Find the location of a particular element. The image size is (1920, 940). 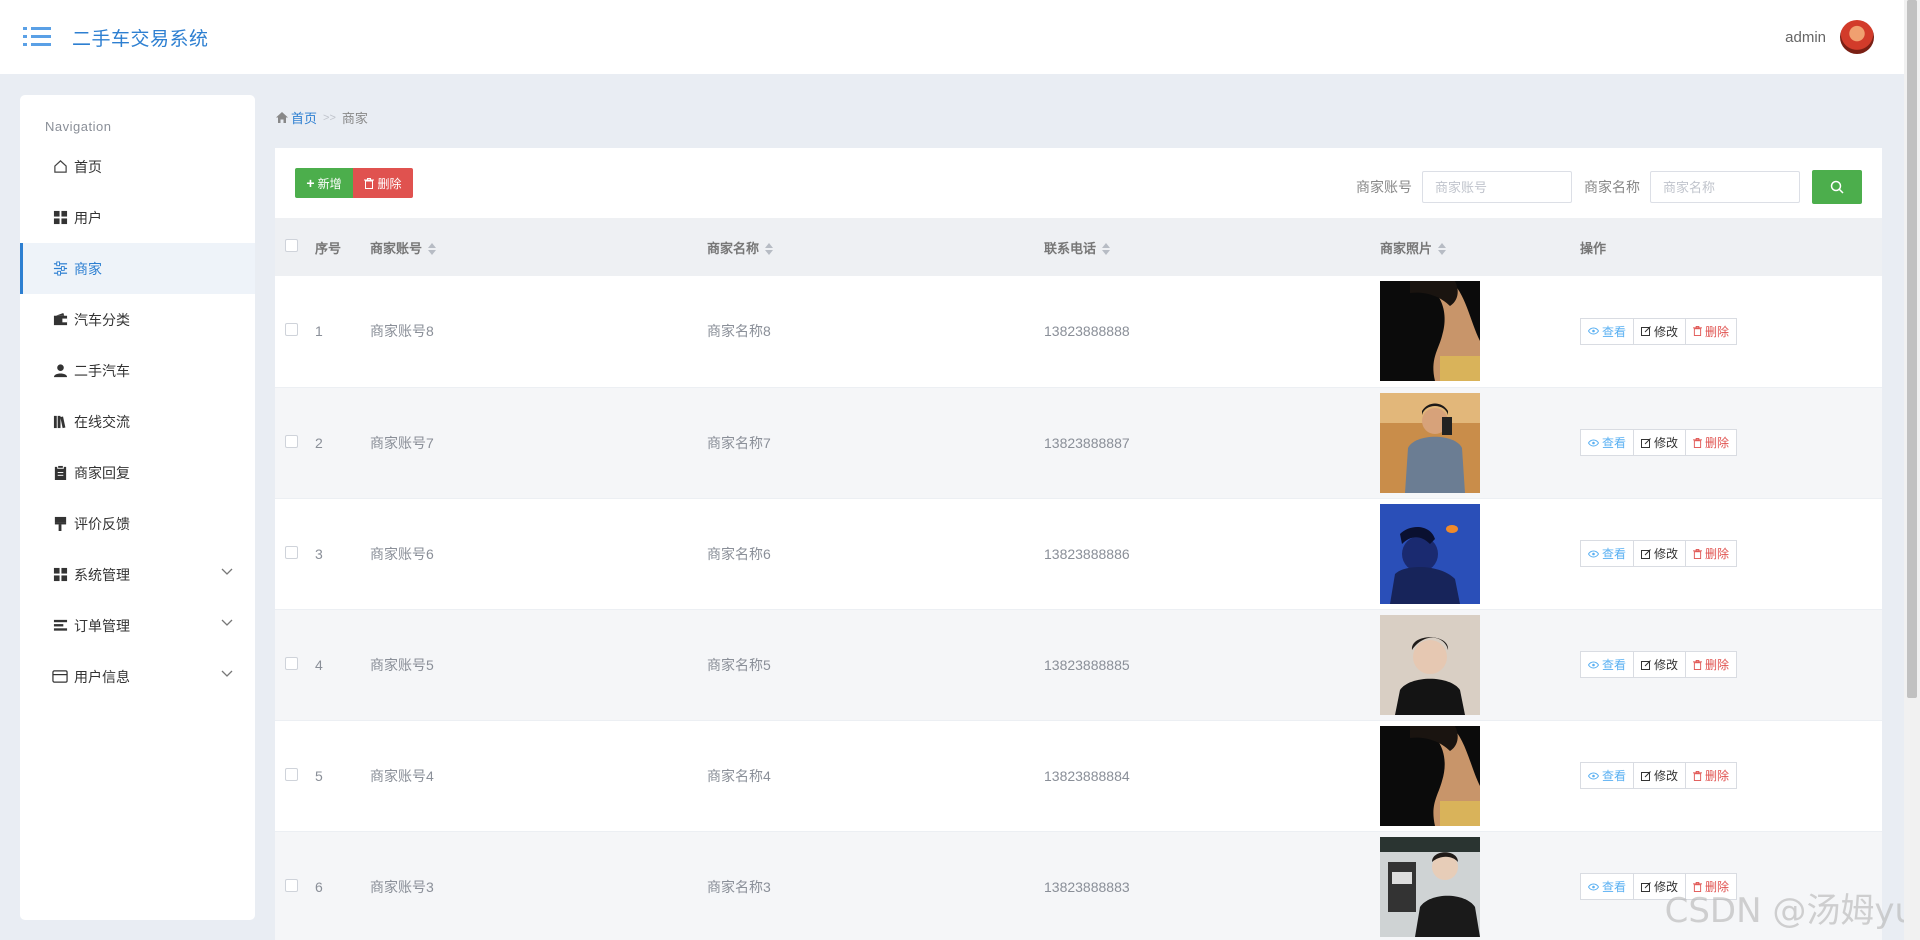

select-all-checkbox is located at coordinates (291, 245).